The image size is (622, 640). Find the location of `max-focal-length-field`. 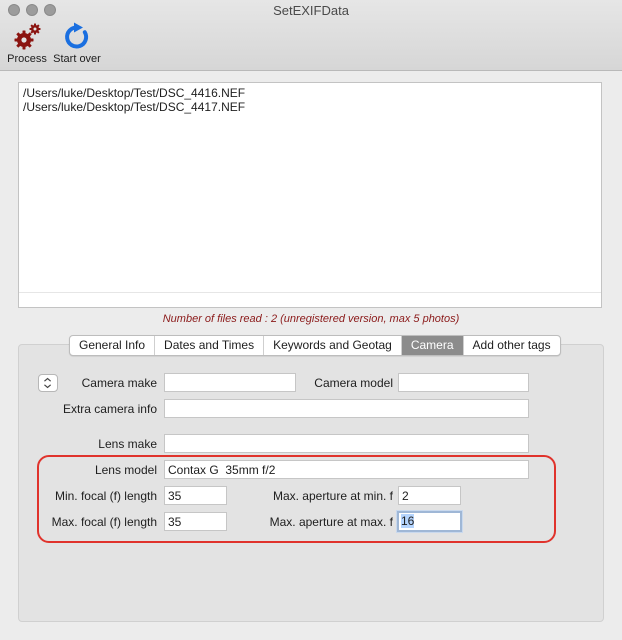

max-focal-length-field is located at coordinates (195, 521).